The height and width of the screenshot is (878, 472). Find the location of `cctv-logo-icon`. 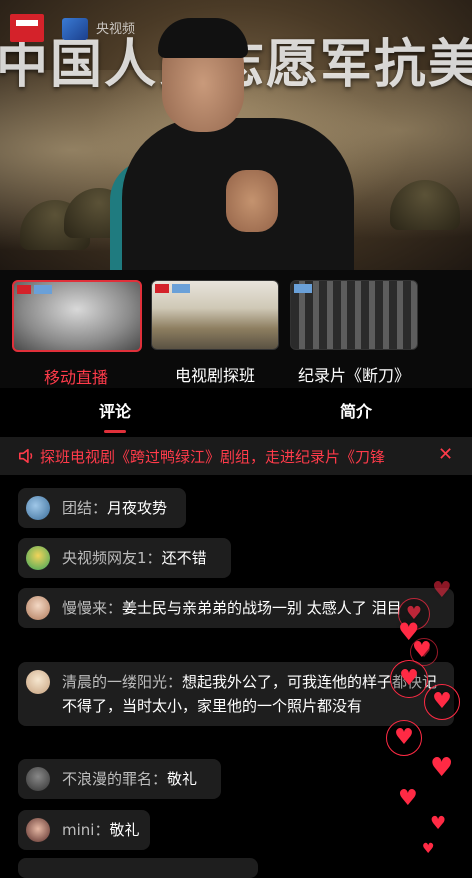

cctv-logo-icon is located at coordinates (75, 29).